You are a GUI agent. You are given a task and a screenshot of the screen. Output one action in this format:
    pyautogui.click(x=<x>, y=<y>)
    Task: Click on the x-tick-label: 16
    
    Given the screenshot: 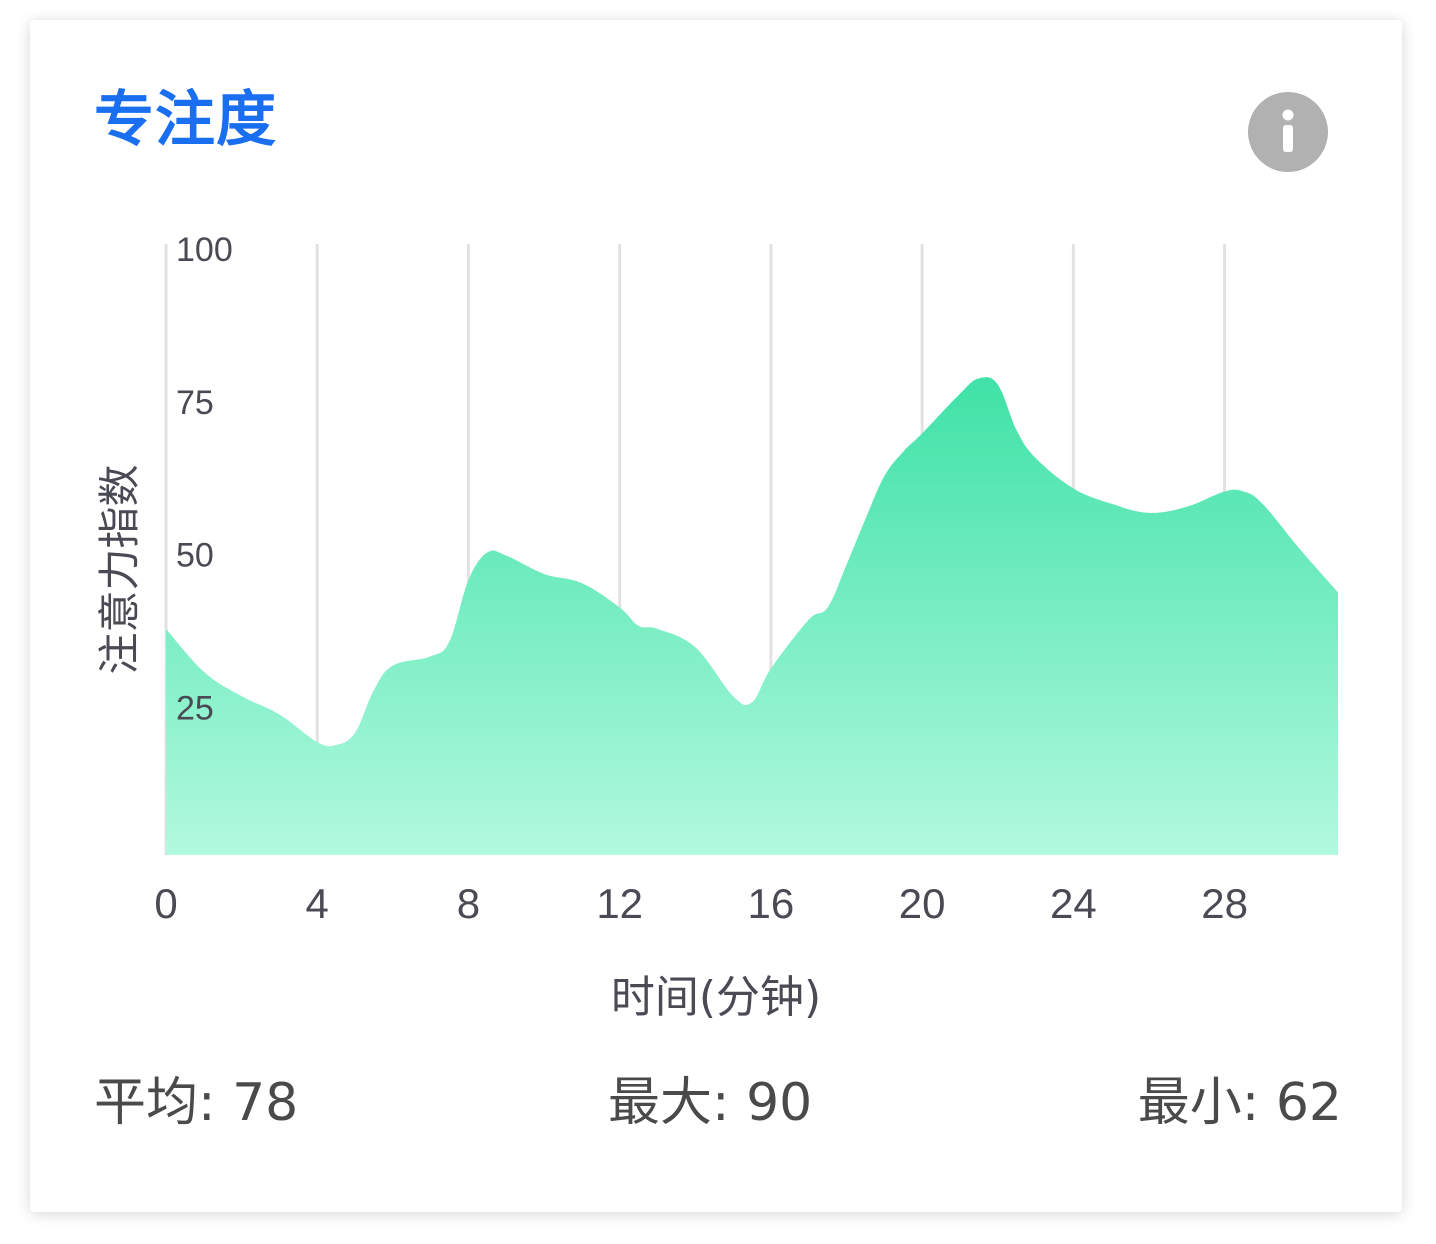 What is the action you would take?
    pyautogui.click(x=771, y=903)
    